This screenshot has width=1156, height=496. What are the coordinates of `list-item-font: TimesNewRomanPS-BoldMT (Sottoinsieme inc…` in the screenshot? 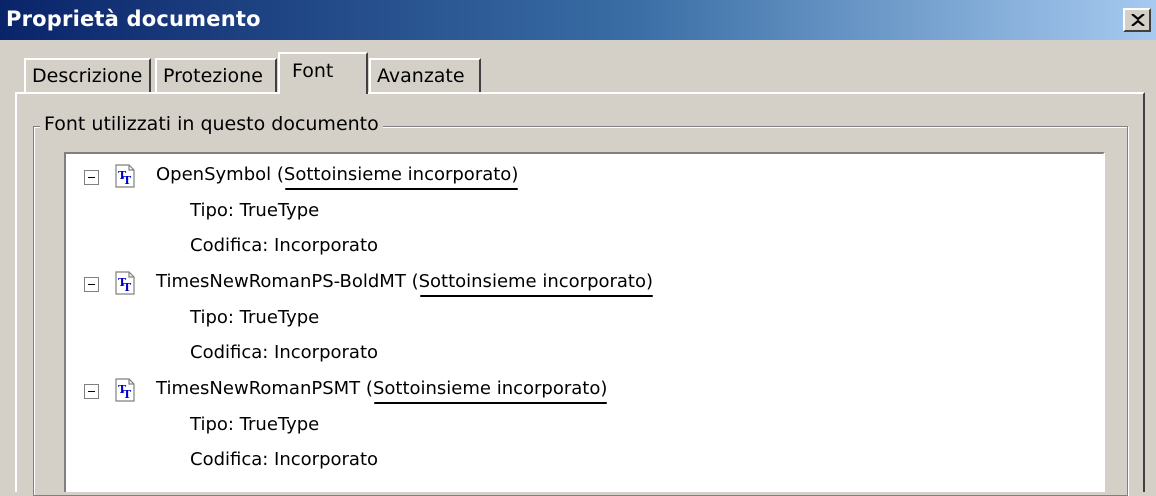 It's located at (405, 284).